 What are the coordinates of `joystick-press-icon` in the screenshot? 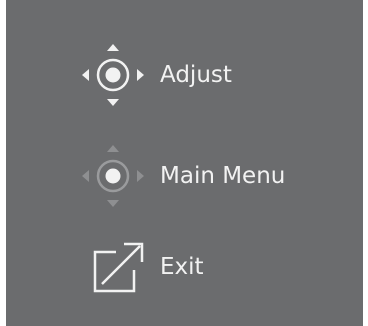 It's located at (113, 176).